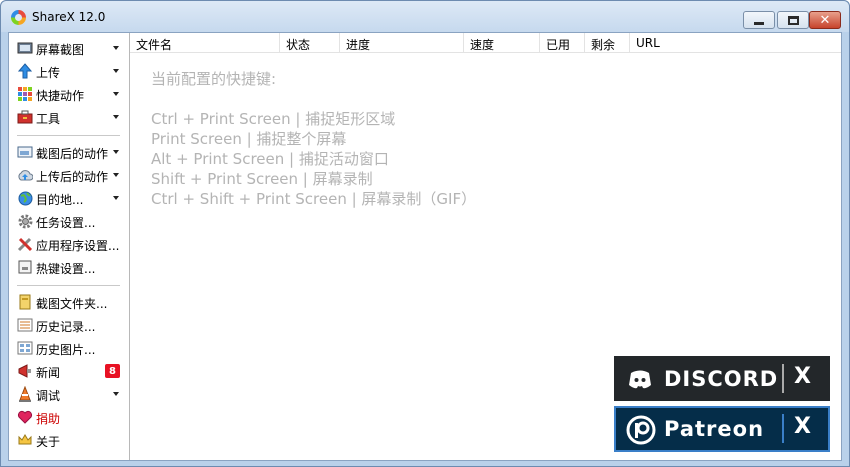 The width and height of the screenshot is (850, 467). Describe the element at coordinates (25, 117) in the screenshot. I see `toolbox-icon` at that location.